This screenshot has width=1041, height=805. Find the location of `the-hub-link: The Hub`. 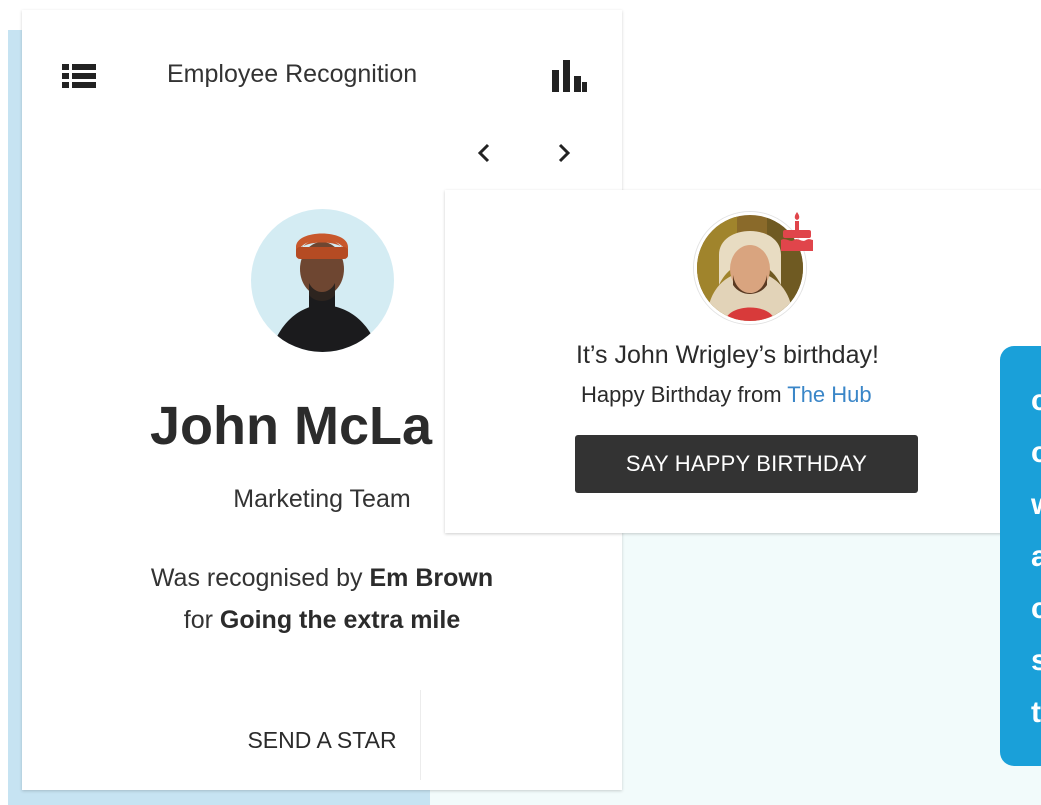

the-hub-link: The Hub is located at coordinates (829, 394).